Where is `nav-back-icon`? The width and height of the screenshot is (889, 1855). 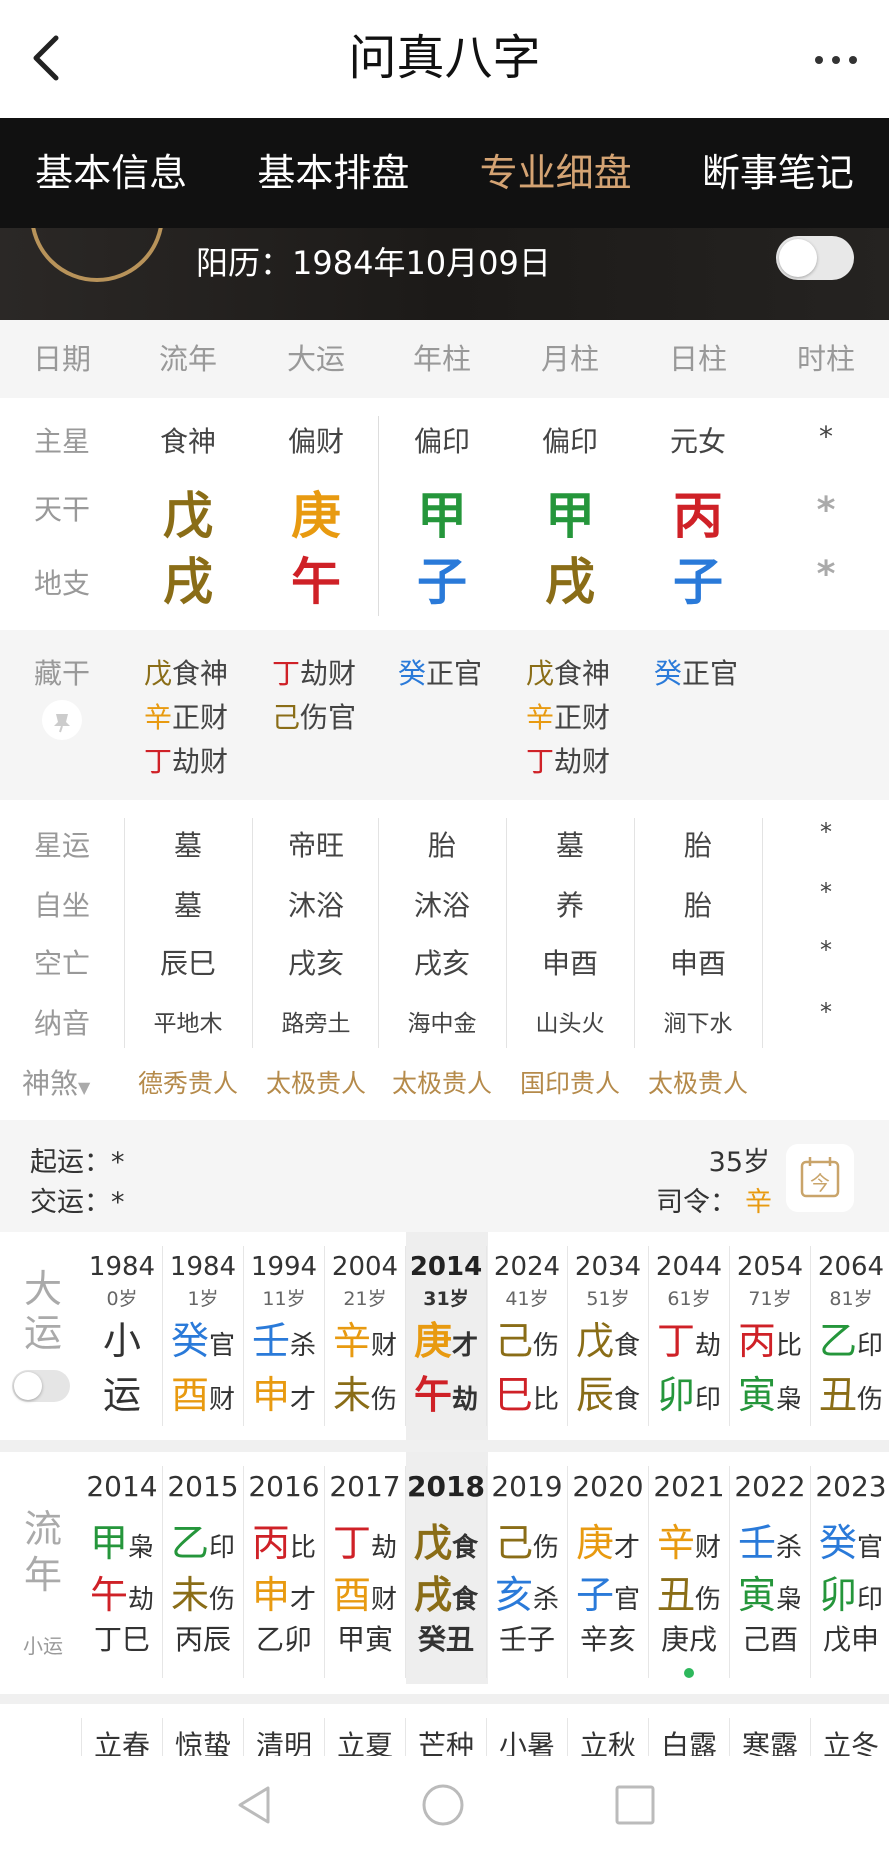 nav-back-icon is located at coordinates (255, 1807).